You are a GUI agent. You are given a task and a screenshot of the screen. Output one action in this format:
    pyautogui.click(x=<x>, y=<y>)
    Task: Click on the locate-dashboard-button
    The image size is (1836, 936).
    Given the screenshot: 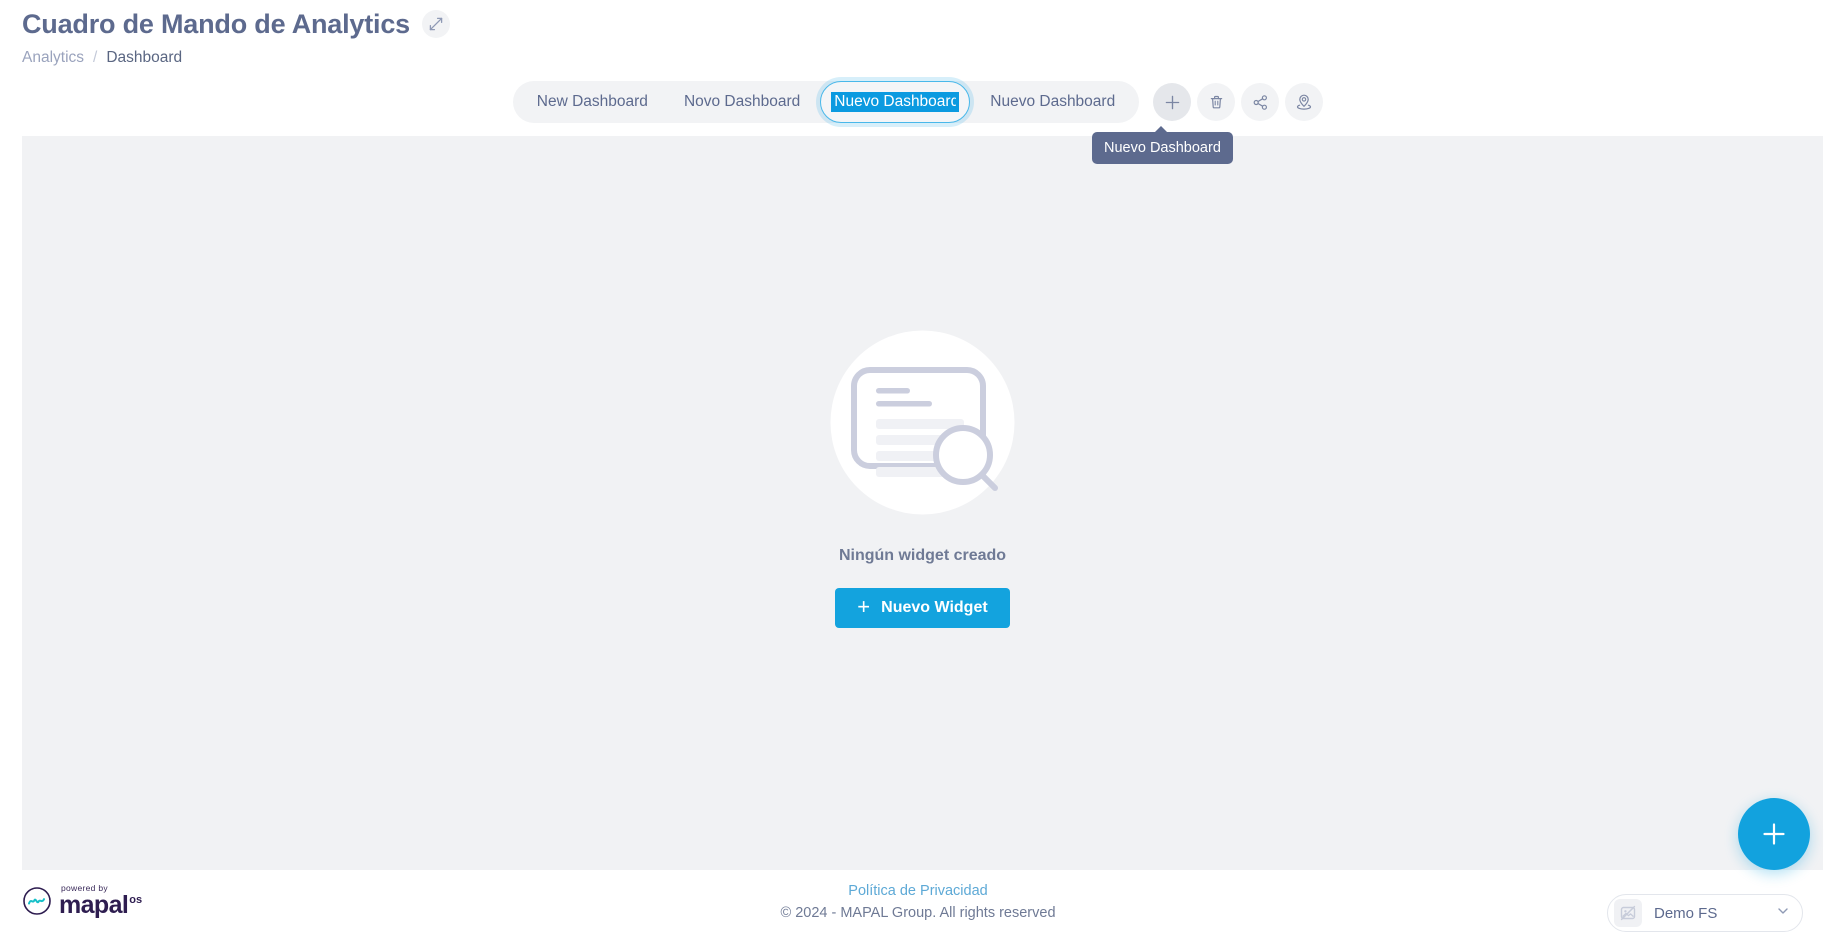 What is the action you would take?
    pyautogui.click(x=1304, y=102)
    